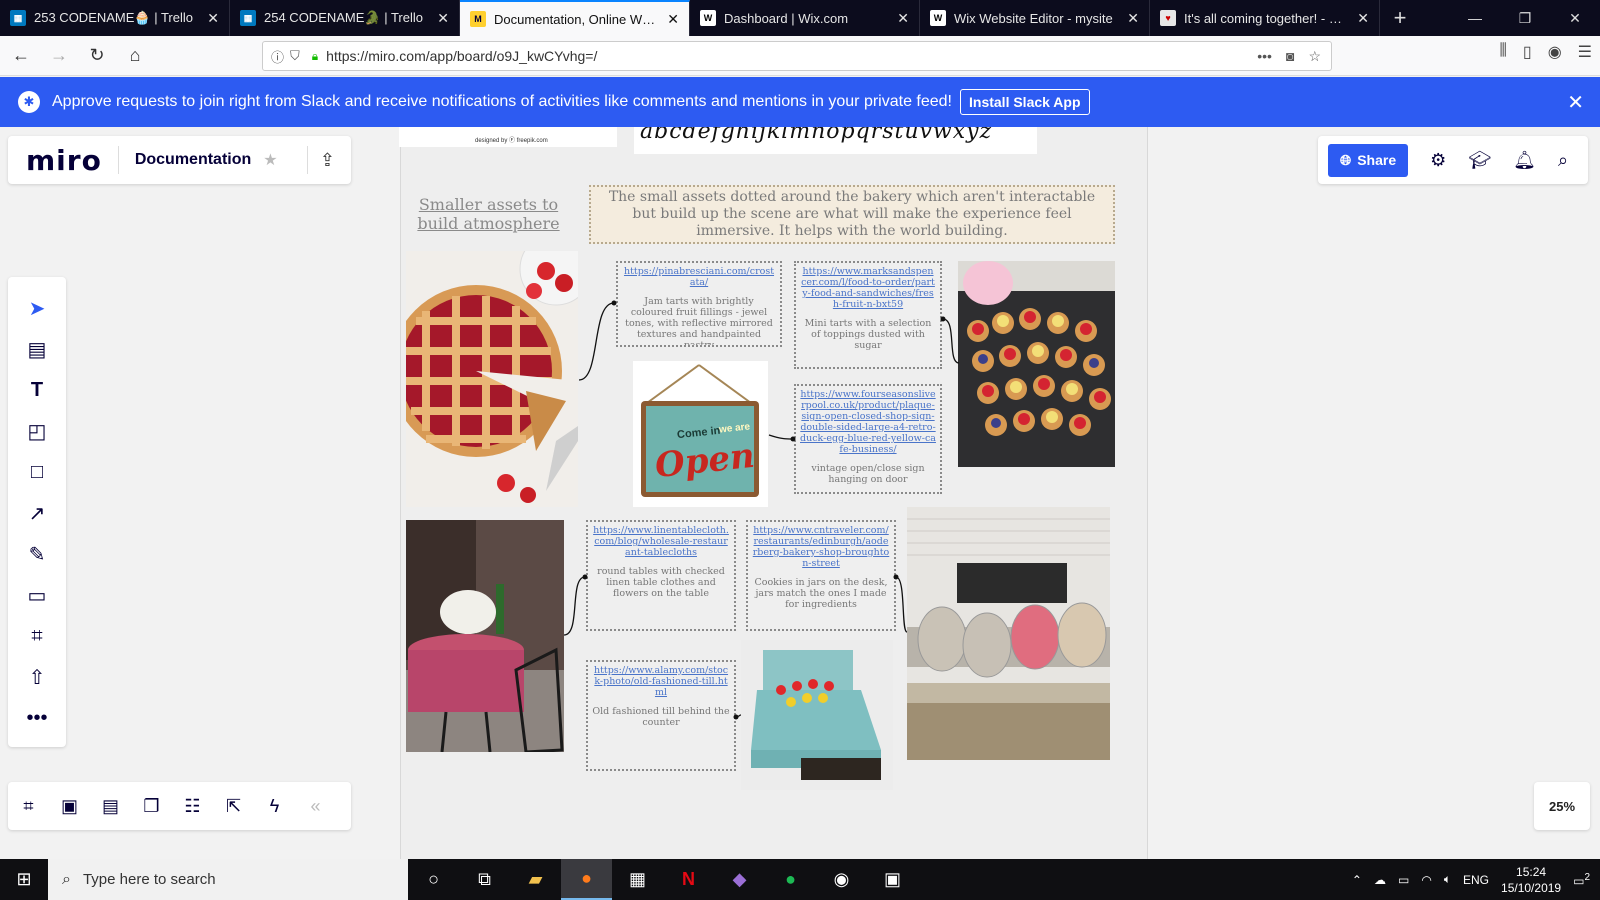  What do you see at coordinates (1527, 52) in the screenshot?
I see `sidebar-icon: ▯` at bounding box center [1527, 52].